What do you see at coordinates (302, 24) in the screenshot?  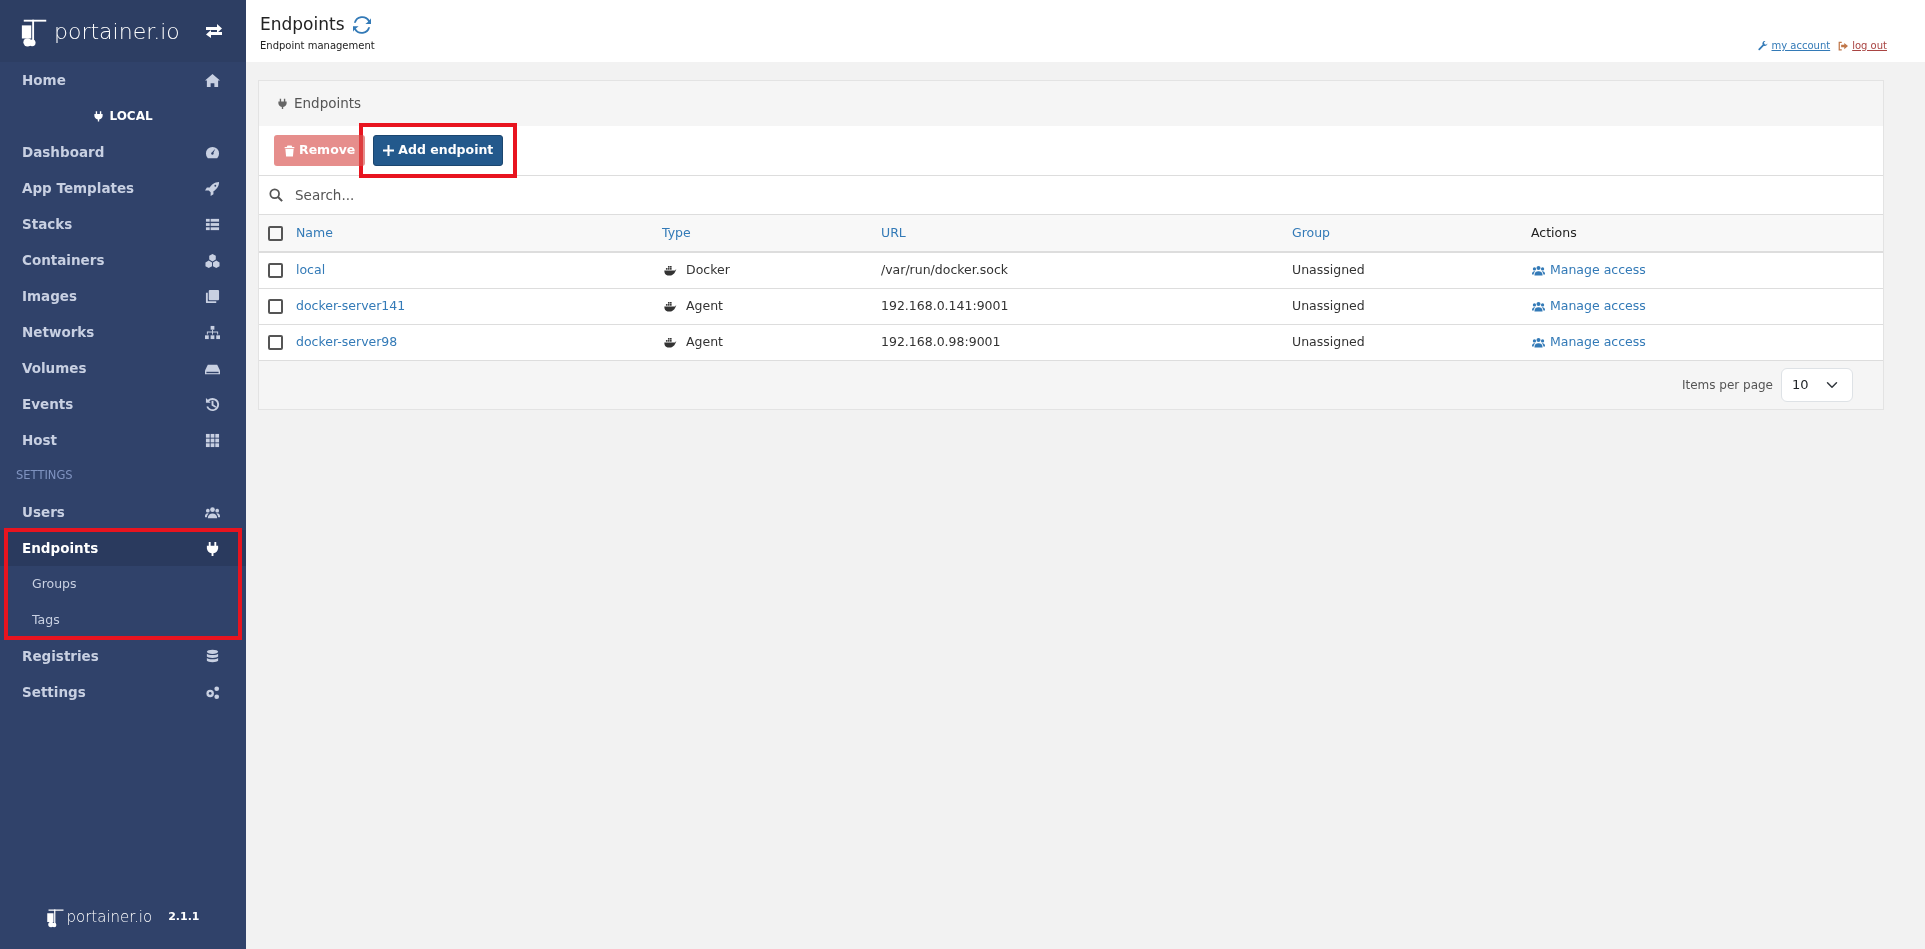 I see `page-title: Endpoints` at bounding box center [302, 24].